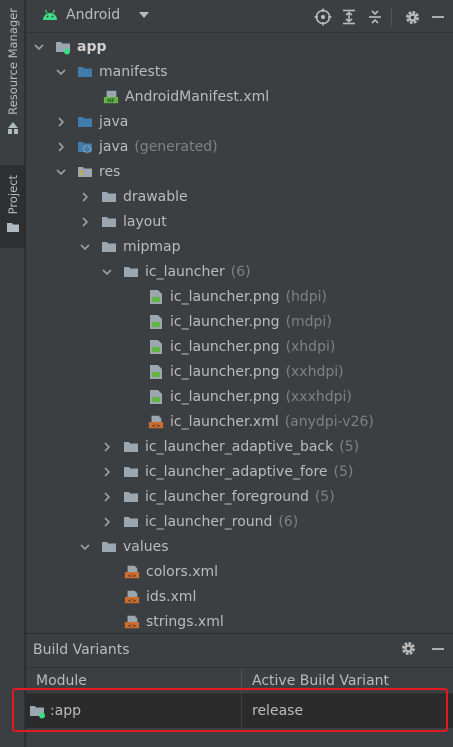 The height and width of the screenshot is (747, 453). Describe the element at coordinates (218, 496) in the screenshot. I see `tree-item-foreground: ic_launcher_foreground (5)` at that location.